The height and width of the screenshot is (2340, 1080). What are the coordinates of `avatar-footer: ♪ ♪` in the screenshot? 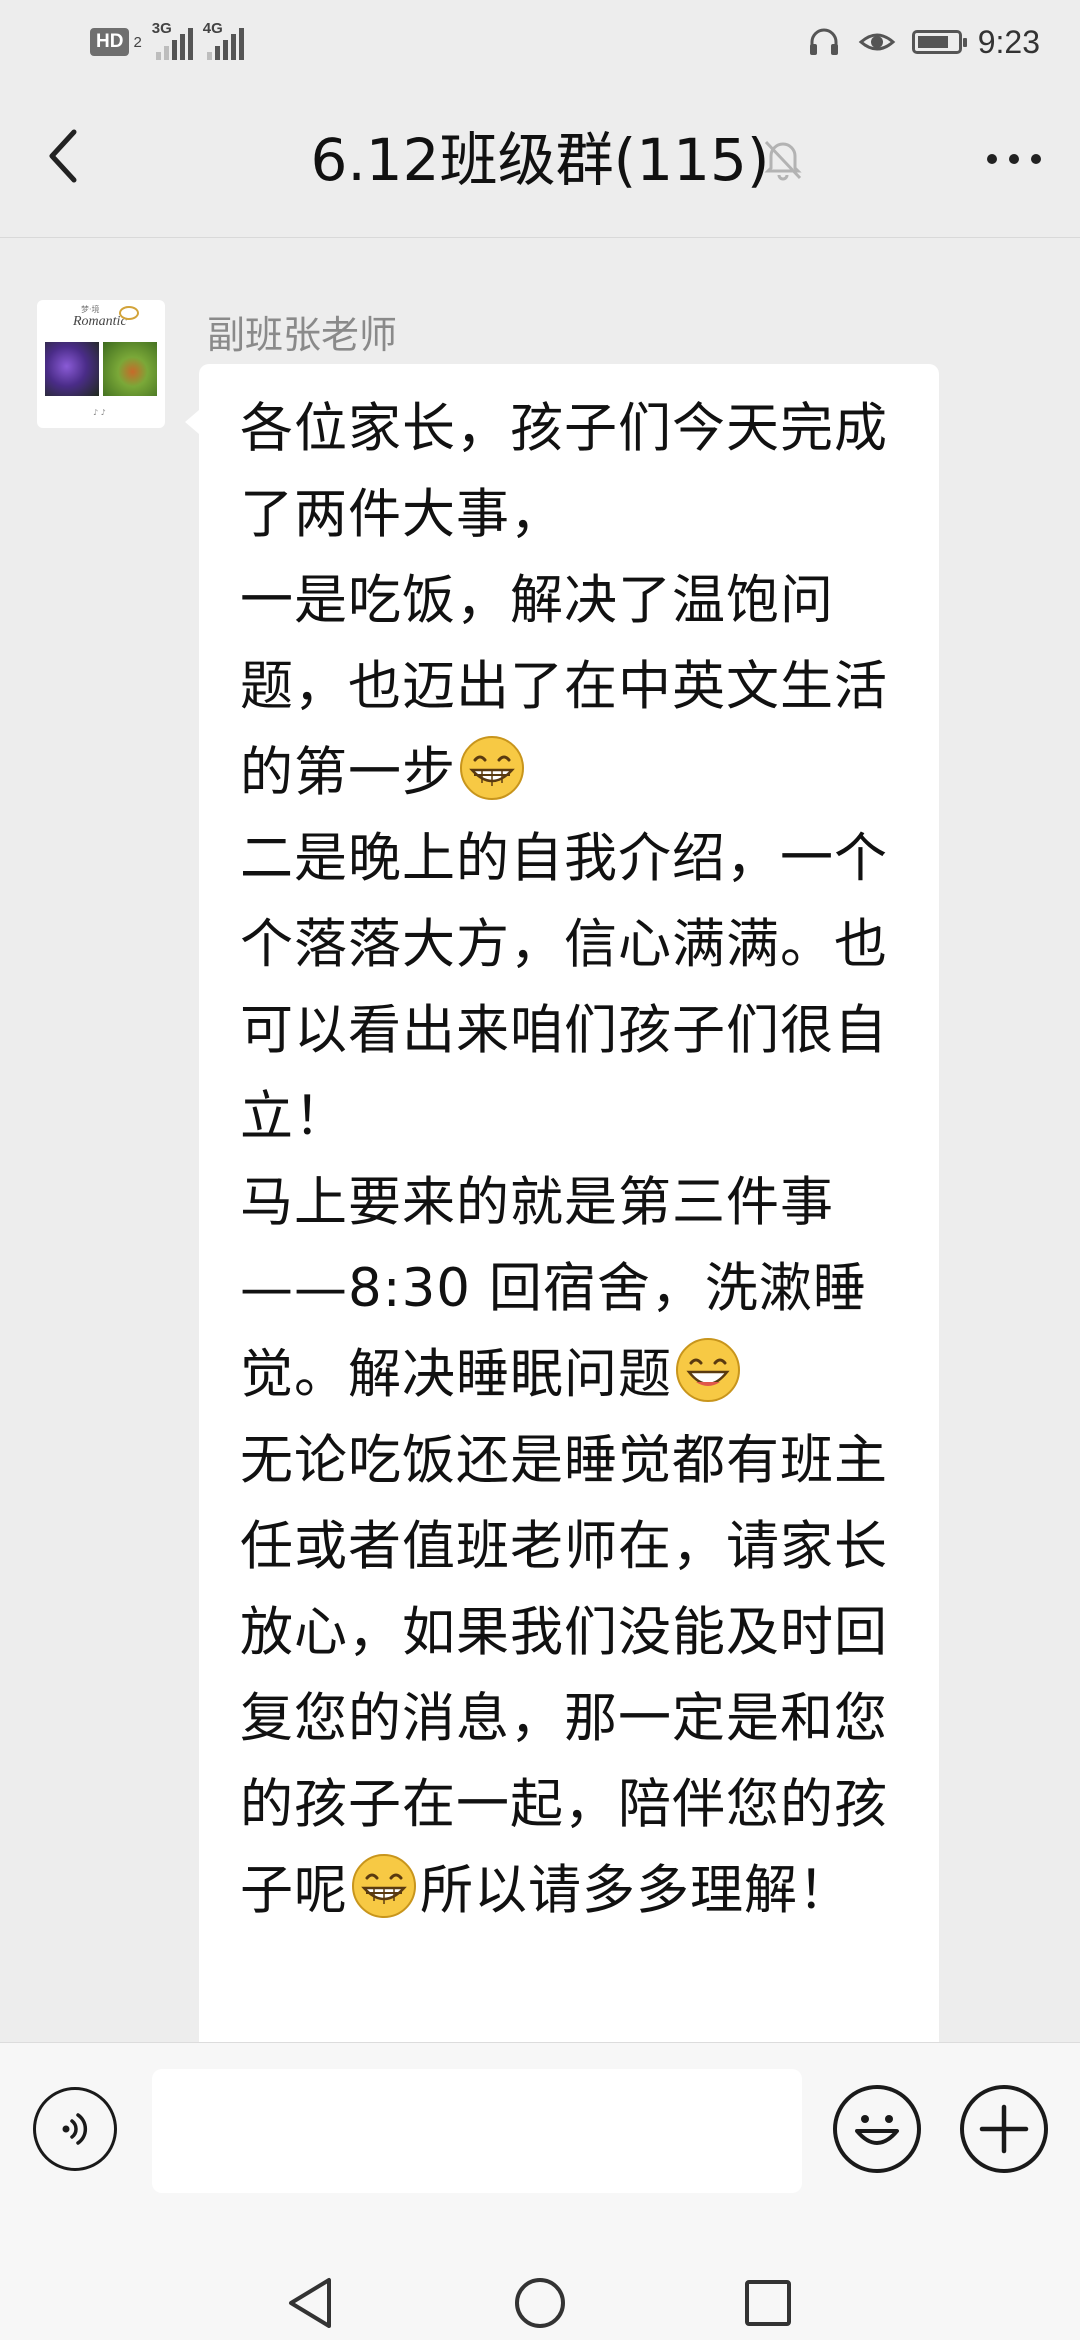 It's located at (99, 412).